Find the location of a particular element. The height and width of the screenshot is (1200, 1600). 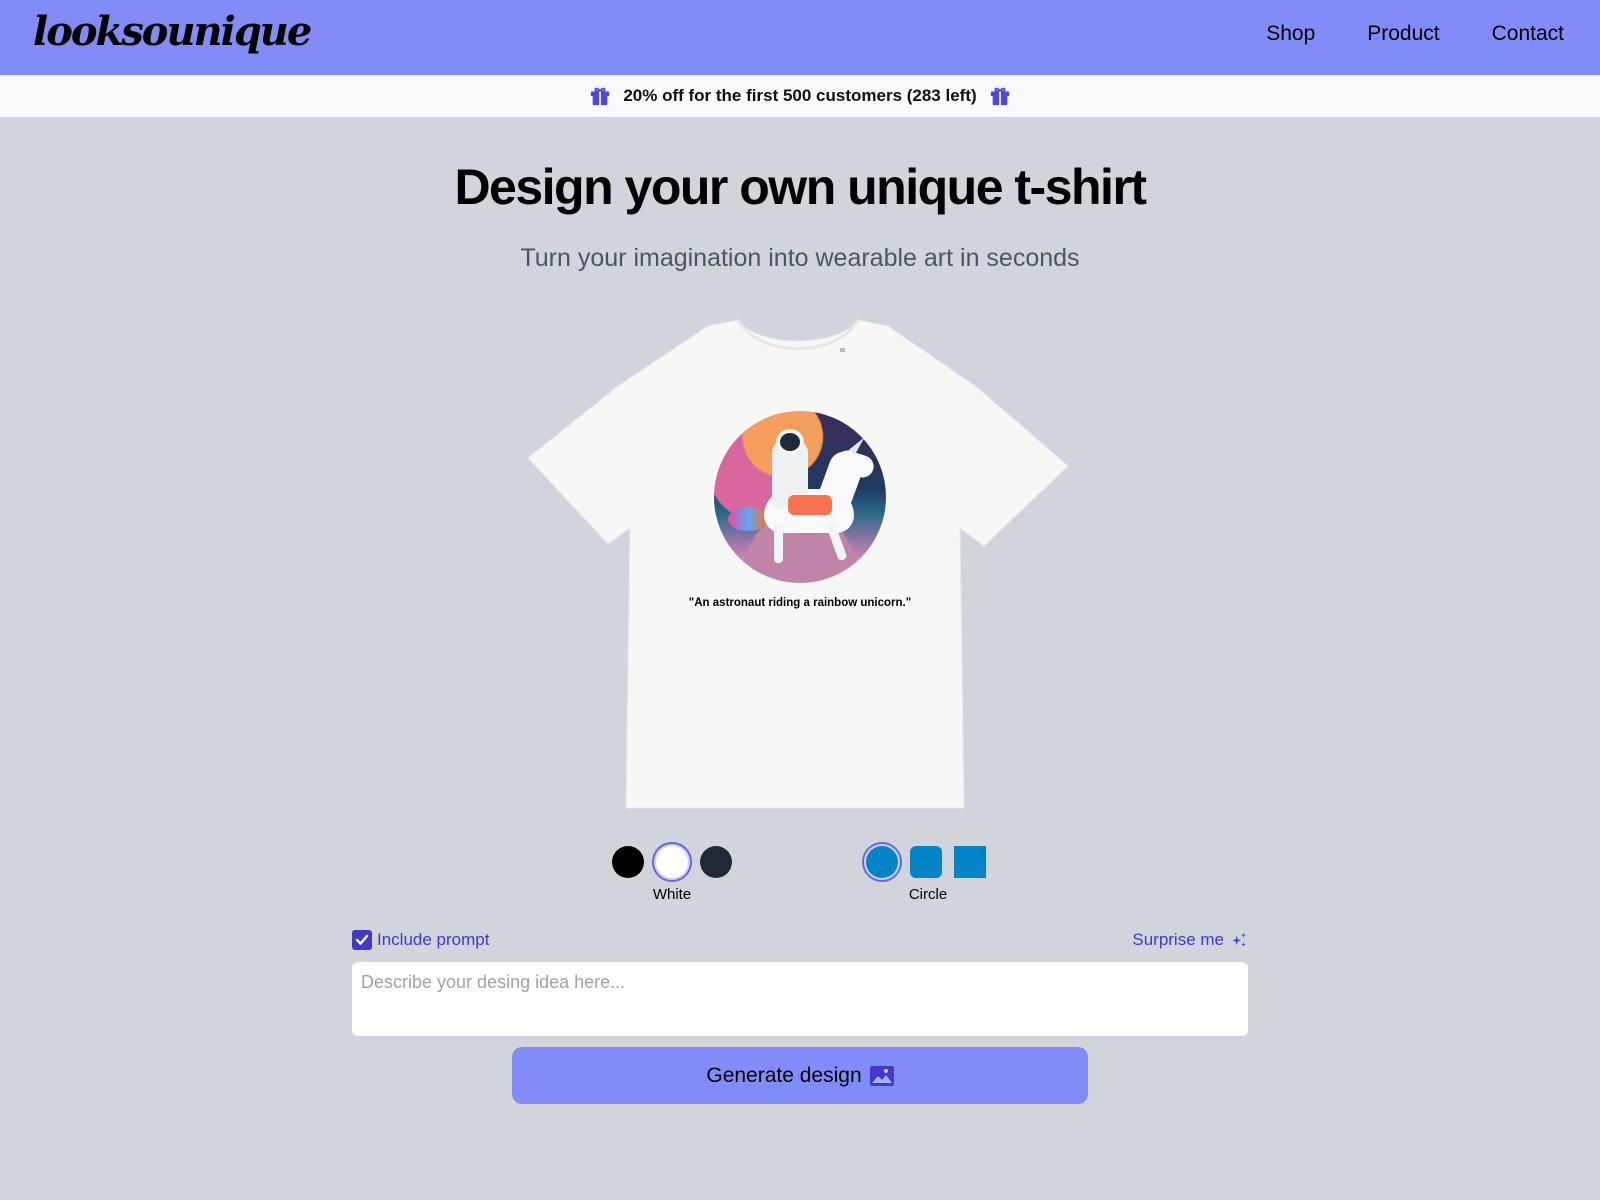

generate-design-label: Generate design is located at coordinates (784, 1075).